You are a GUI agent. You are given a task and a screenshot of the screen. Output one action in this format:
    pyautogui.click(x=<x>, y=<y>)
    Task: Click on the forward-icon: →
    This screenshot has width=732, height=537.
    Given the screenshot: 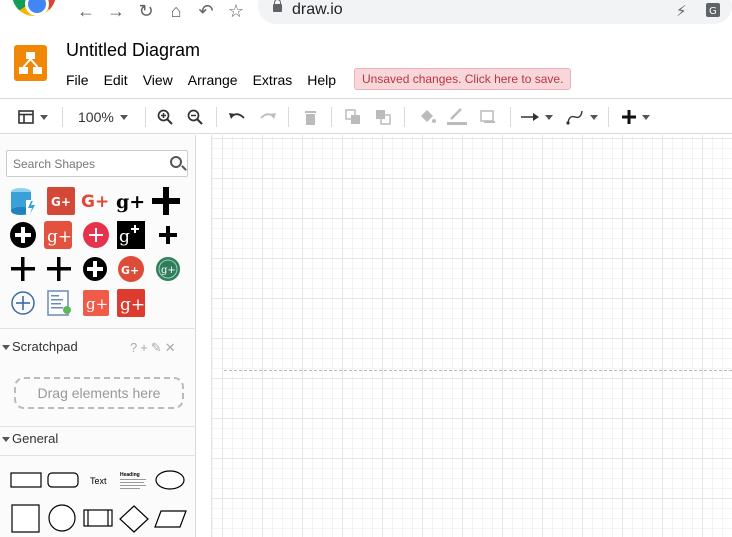 What is the action you would take?
    pyautogui.click(x=116, y=11)
    